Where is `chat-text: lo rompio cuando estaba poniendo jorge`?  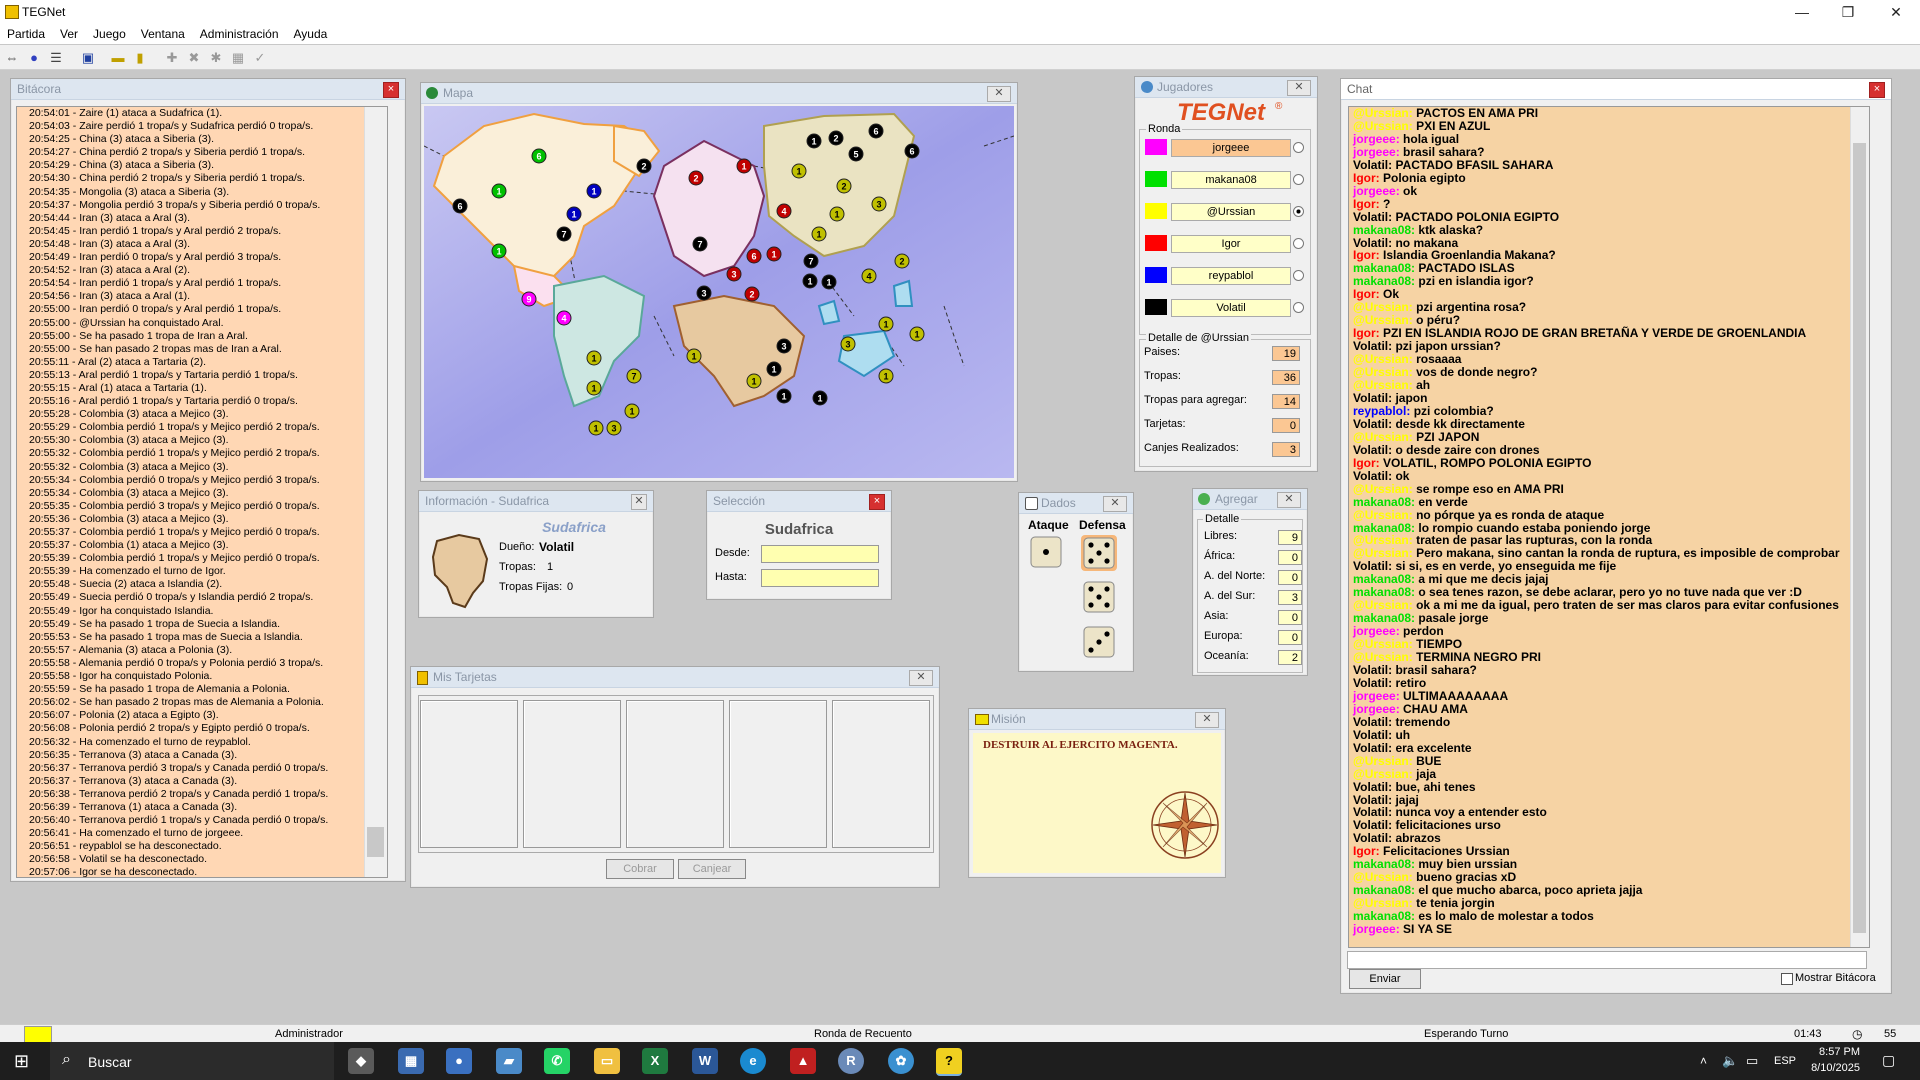
chat-text: lo rompio cuando estaba poniendo jorge is located at coordinates (1534, 527).